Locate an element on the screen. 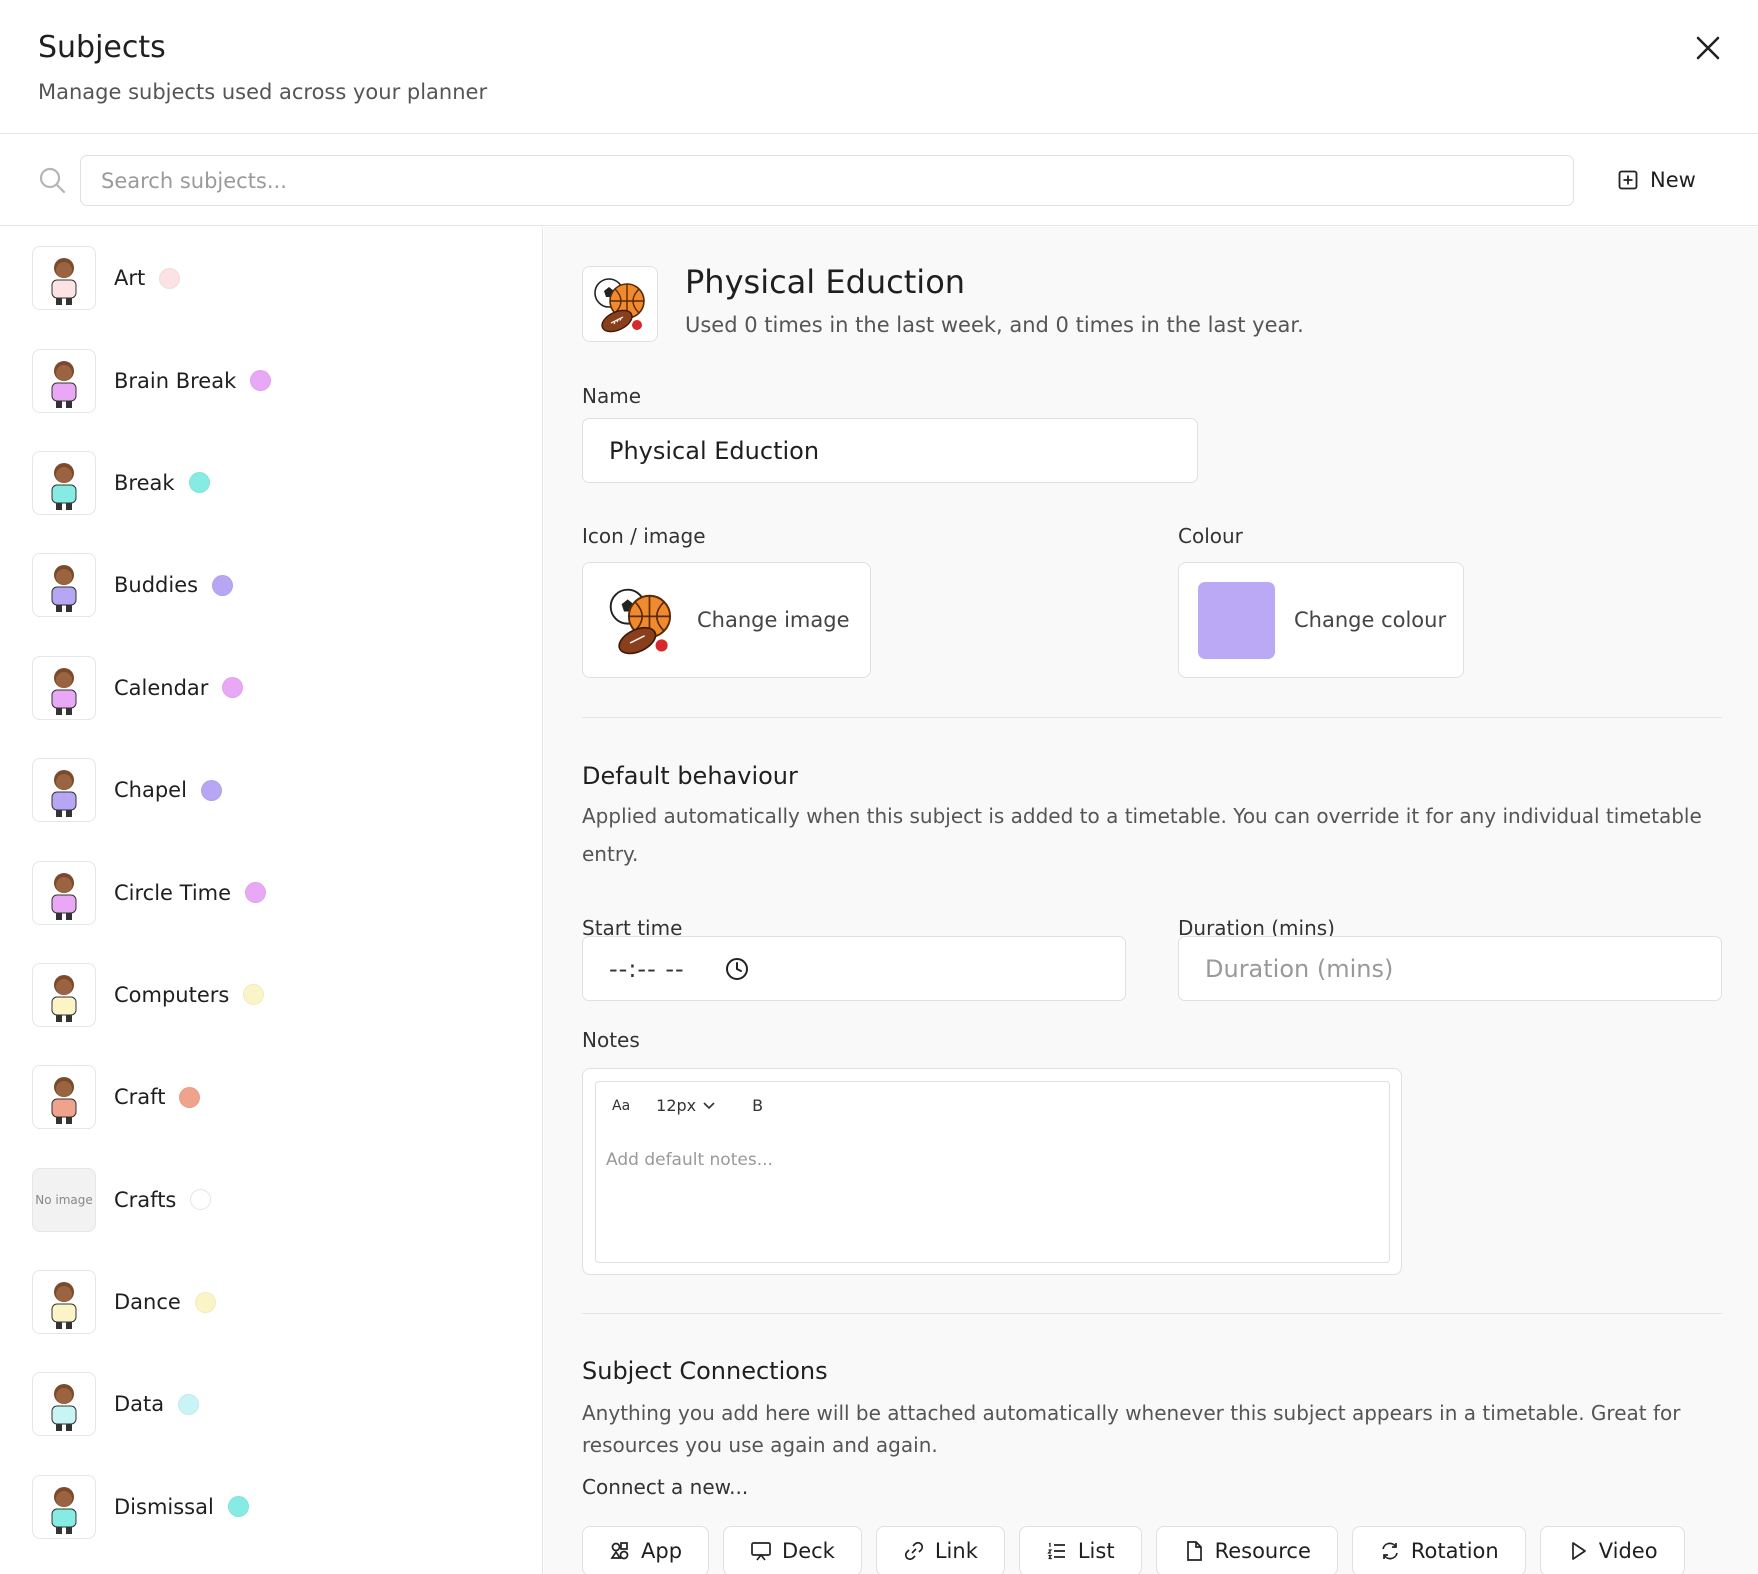 The height and width of the screenshot is (1574, 1758). dismissal-icon is located at coordinates (64, 1510).